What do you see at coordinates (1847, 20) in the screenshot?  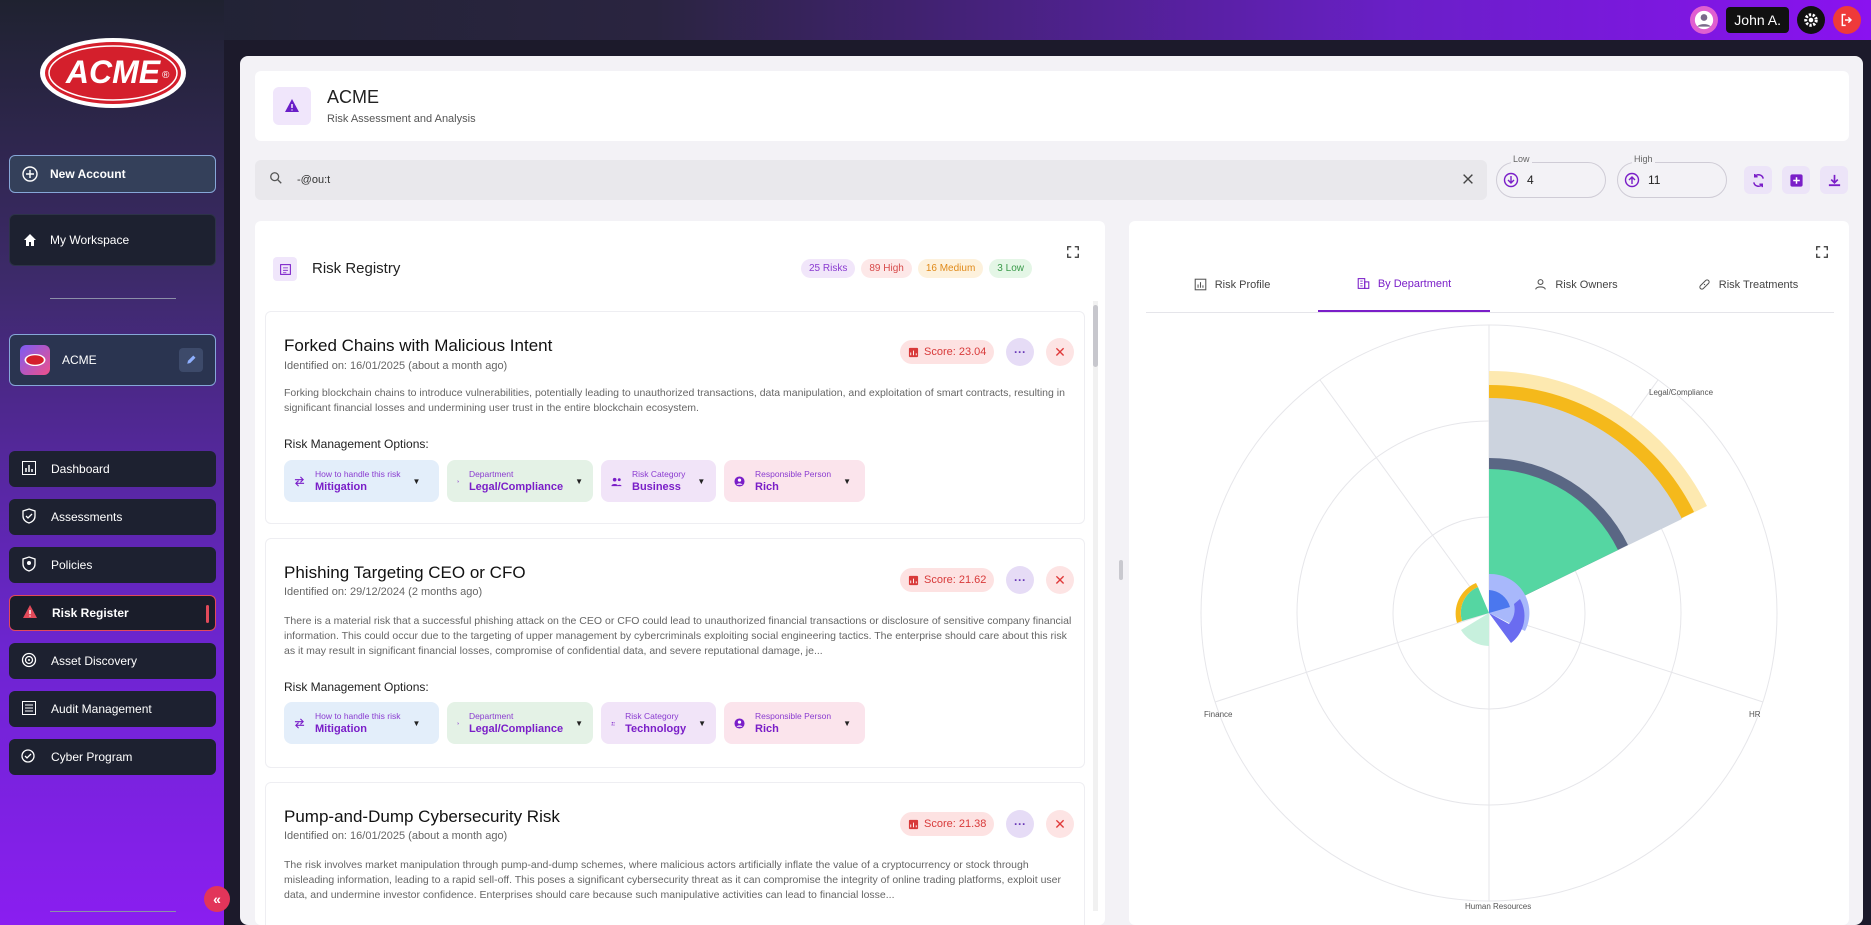 I see `logout-icon` at bounding box center [1847, 20].